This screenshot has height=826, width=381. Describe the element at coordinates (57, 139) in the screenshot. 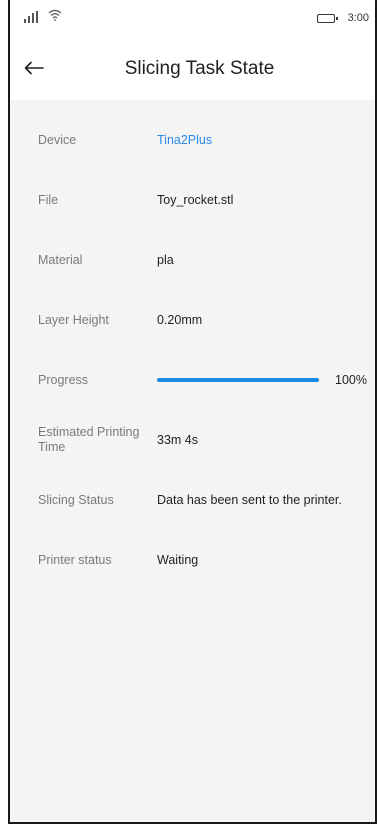

I see `device-label: Device` at that location.